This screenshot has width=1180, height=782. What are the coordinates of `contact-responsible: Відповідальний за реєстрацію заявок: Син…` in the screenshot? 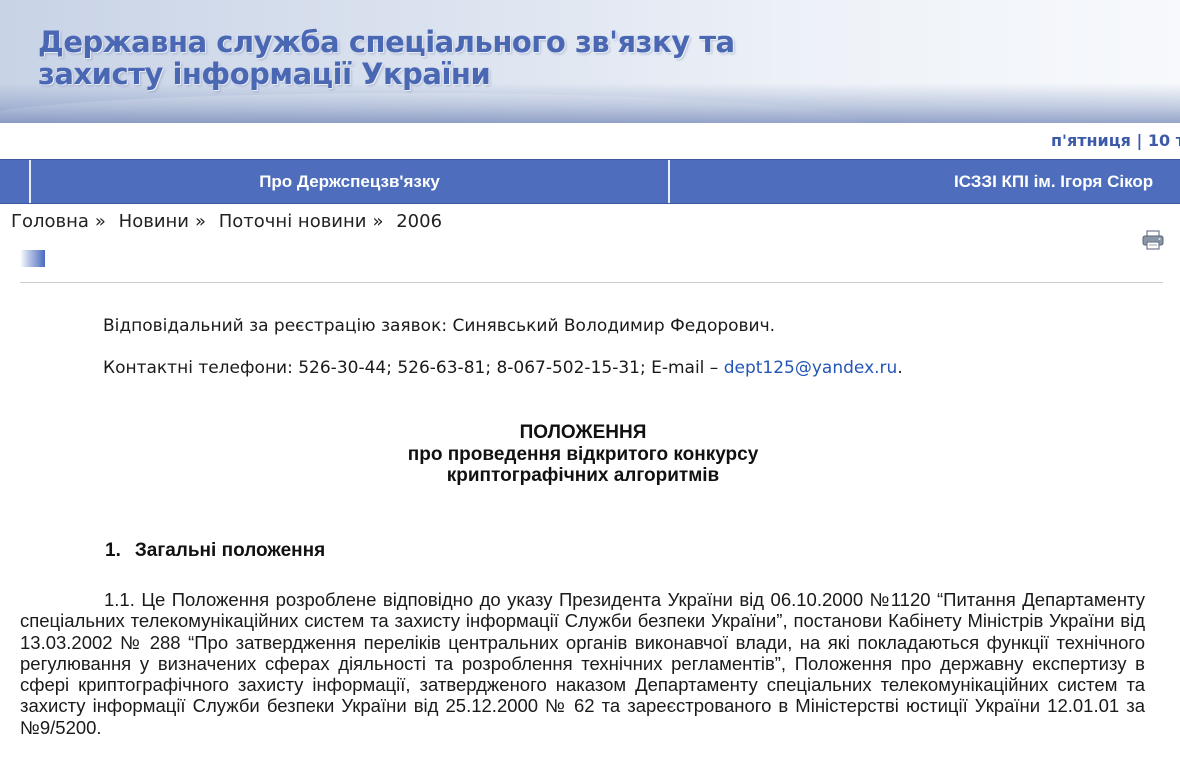 It's located at (439, 326).